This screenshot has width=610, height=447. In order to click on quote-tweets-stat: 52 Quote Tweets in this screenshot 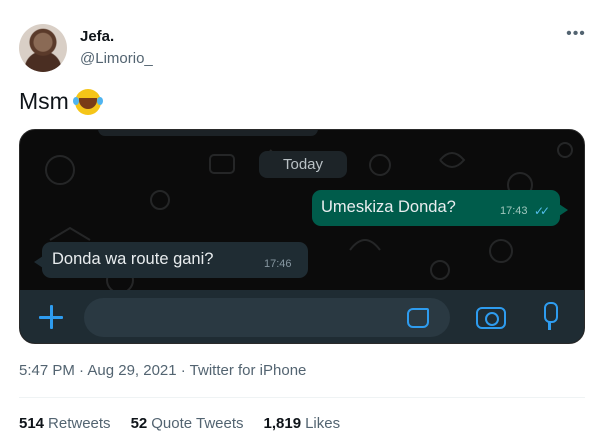, I will do `click(187, 423)`.